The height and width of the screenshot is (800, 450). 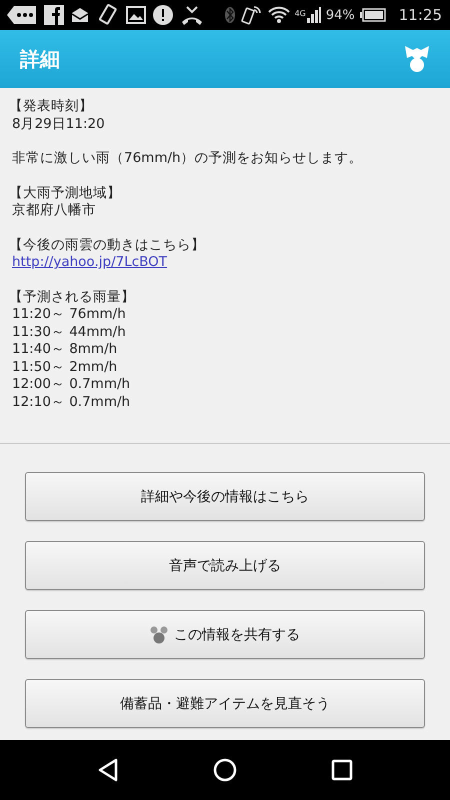 What do you see at coordinates (65, 349) in the screenshot?
I see `message-text: 11:40～ 8mm/h` at bounding box center [65, 349].